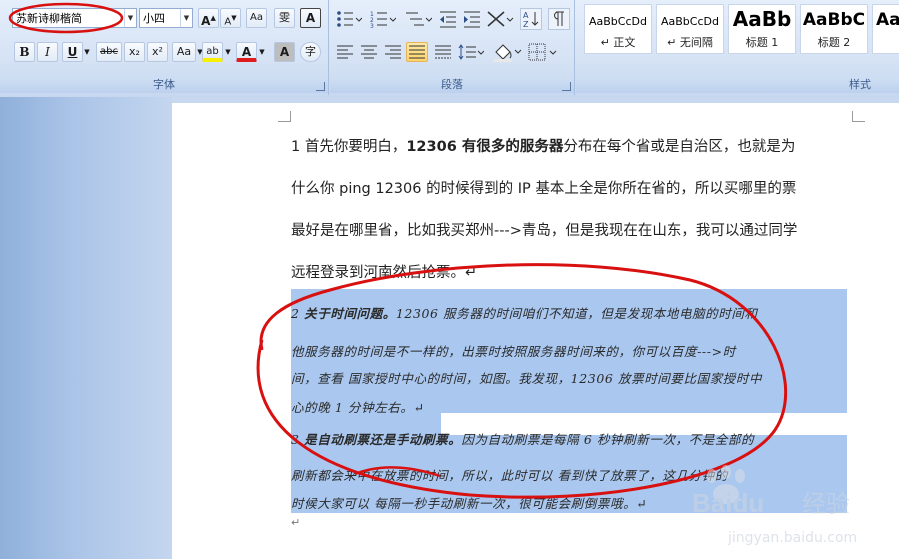  I want to click on font-name-value: 苏新诗柳楷简, so click(49, 18).